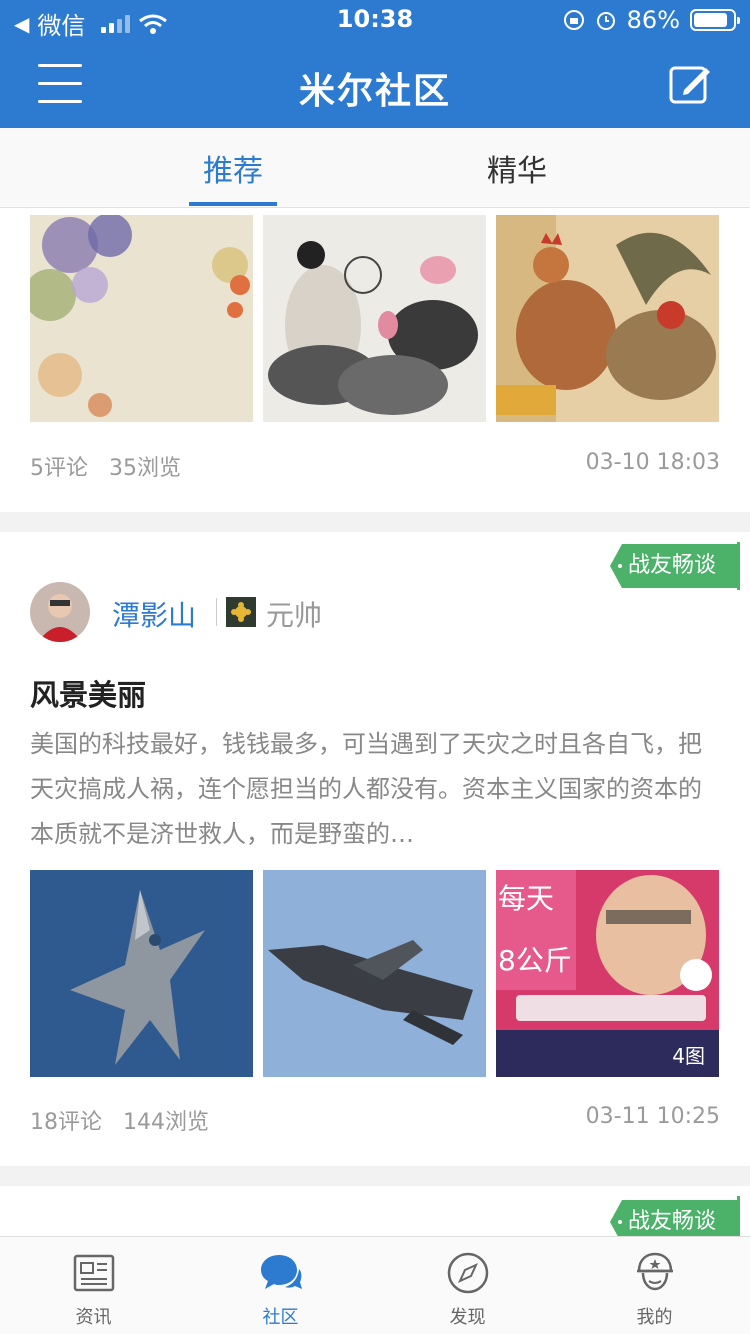 Image resolution: width=750 pixels, height=1334 pixels. Describe the element at coordinates (88, 693) in the screenshot. I see `post-title: 风景美丽` at that location.